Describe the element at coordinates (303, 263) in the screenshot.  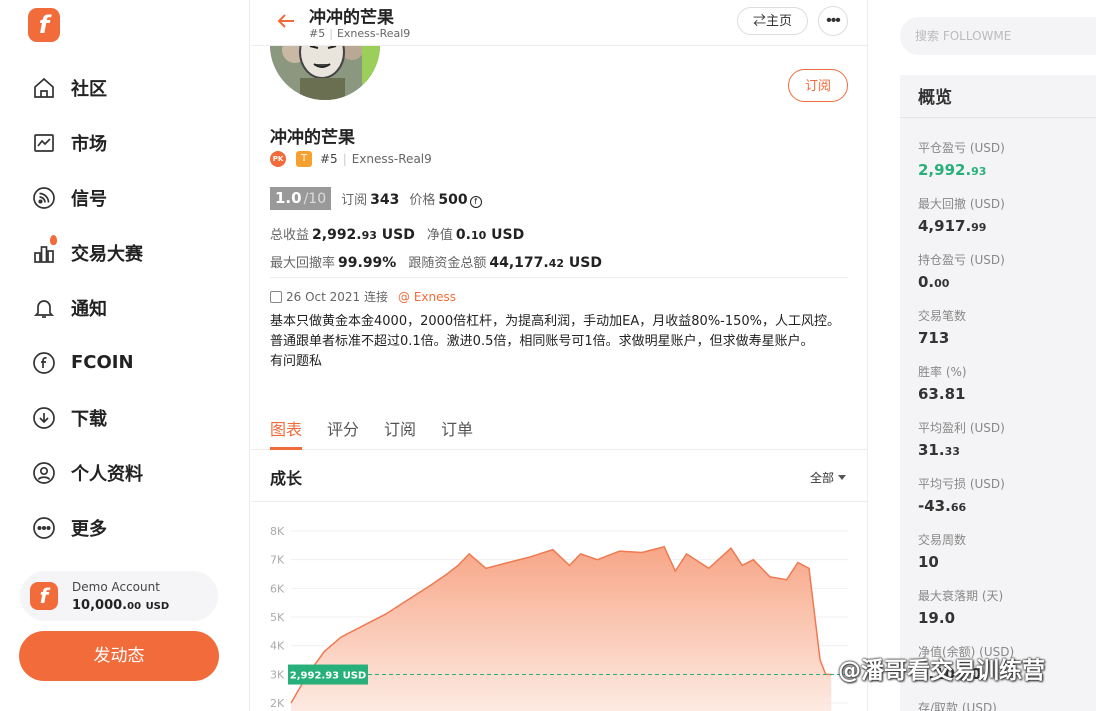
I see `max-drawdown-label: 最大回撤率` at that location.